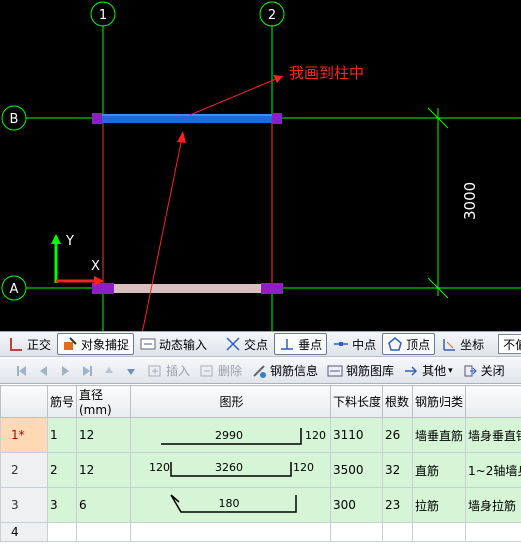  What do you see at coordinates (397, 401) in the screenshot?
I see `header-count: 根数` at bounding box center [397, 401].